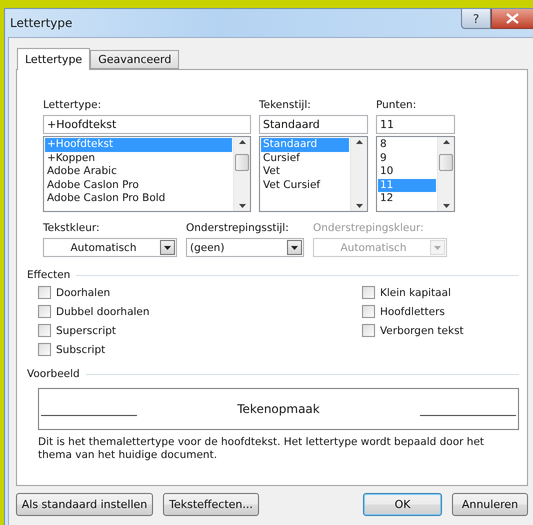  I want to click on list-item: Vet Cursief, so click(305, 185).